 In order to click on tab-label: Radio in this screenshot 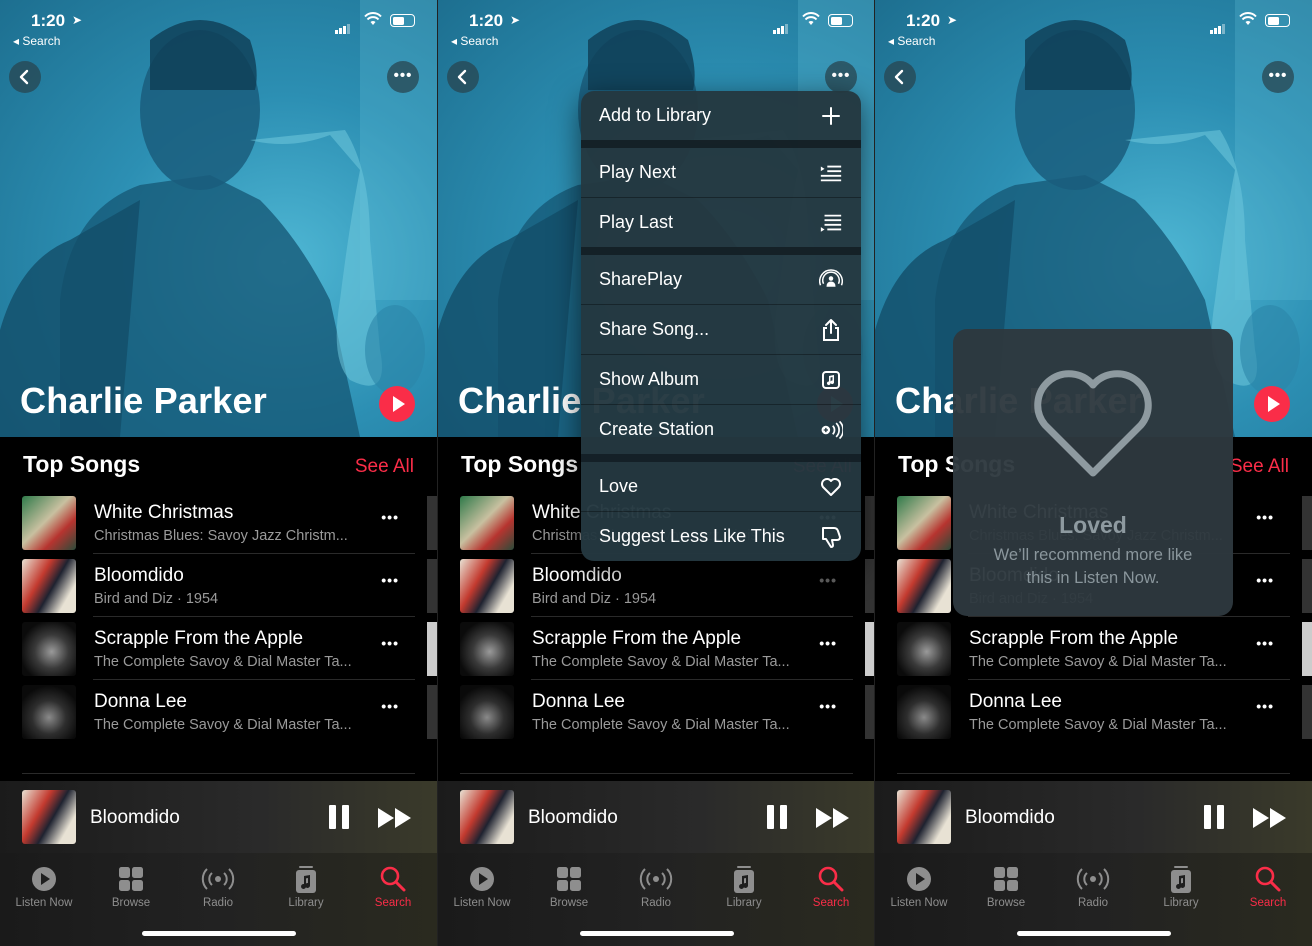, I will do `click(1093, 903)`.